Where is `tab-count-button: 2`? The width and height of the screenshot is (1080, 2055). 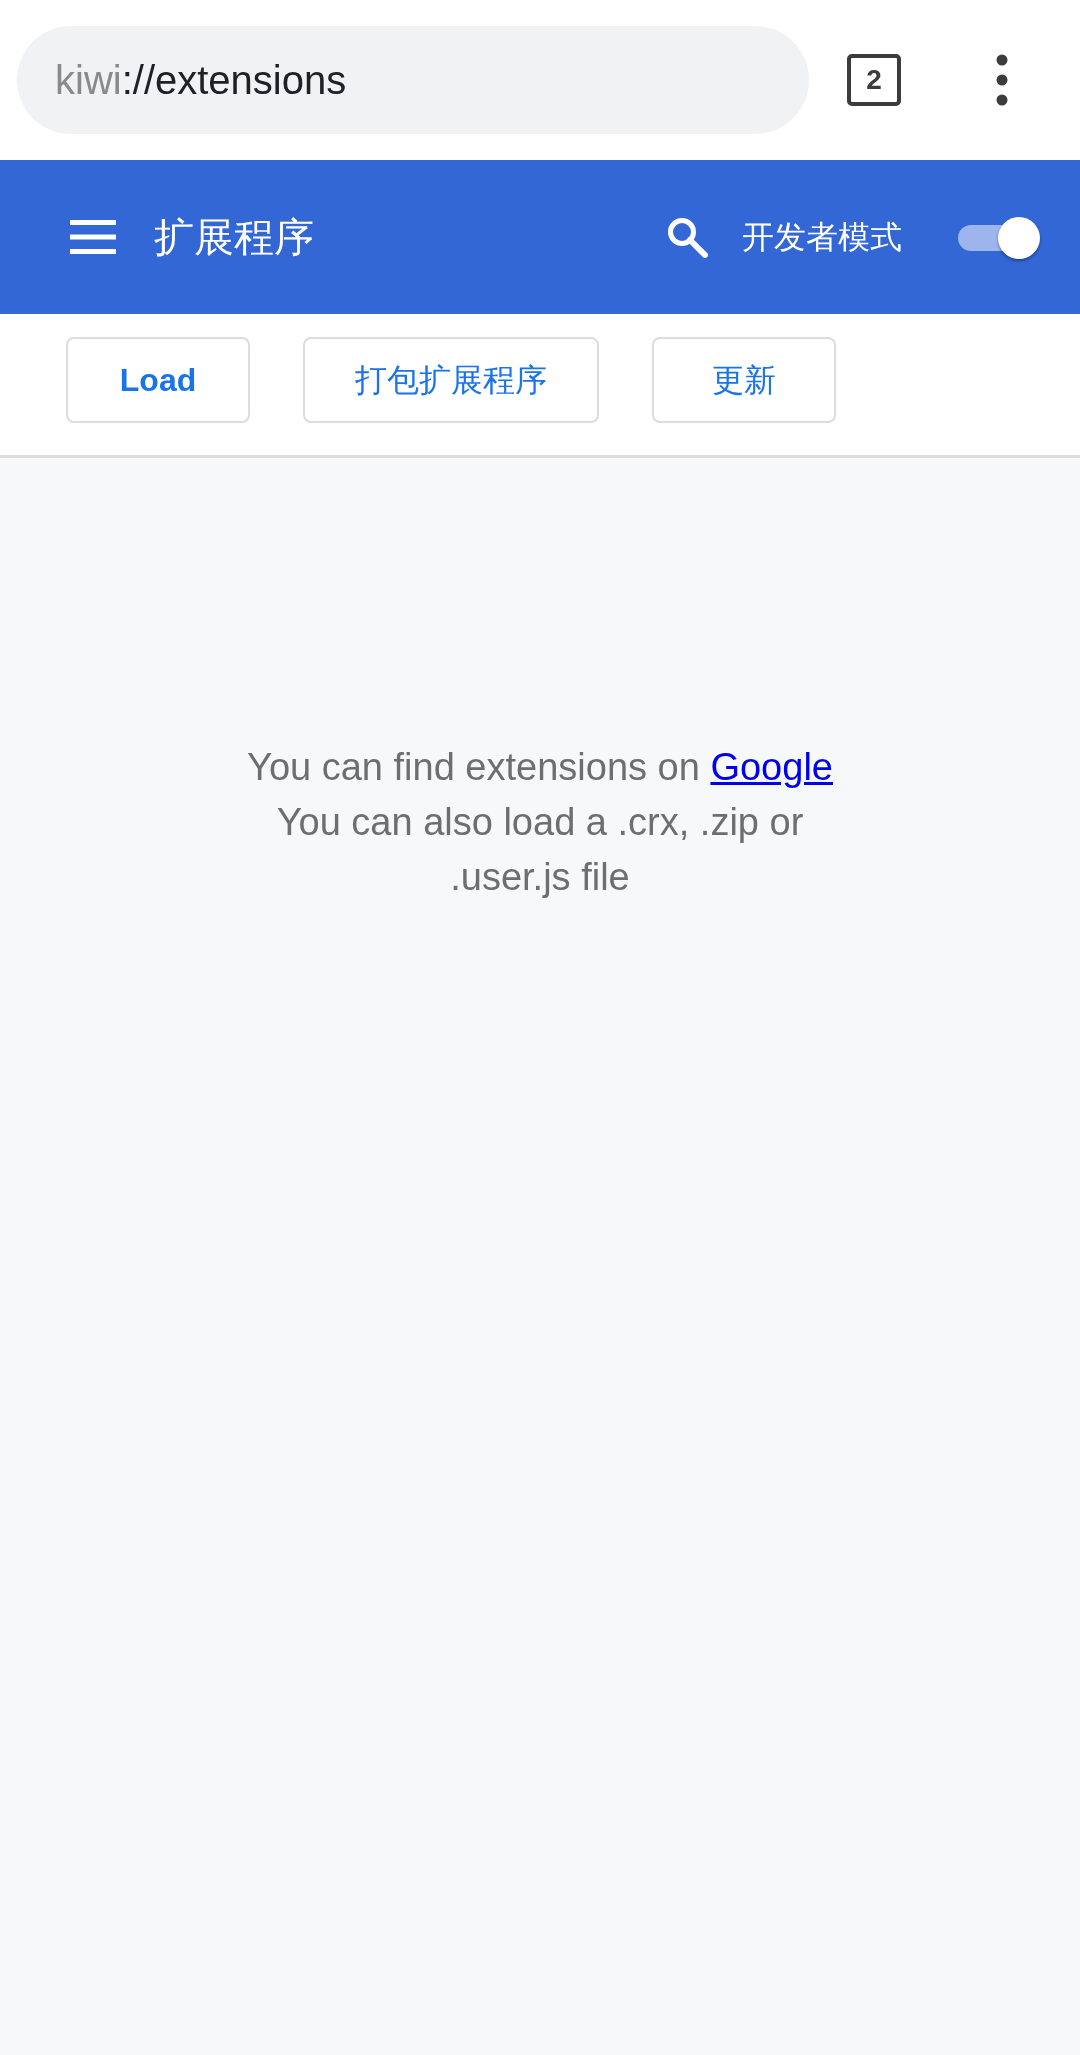 tab-count-button: 2 is located at coordinates (874, 80).